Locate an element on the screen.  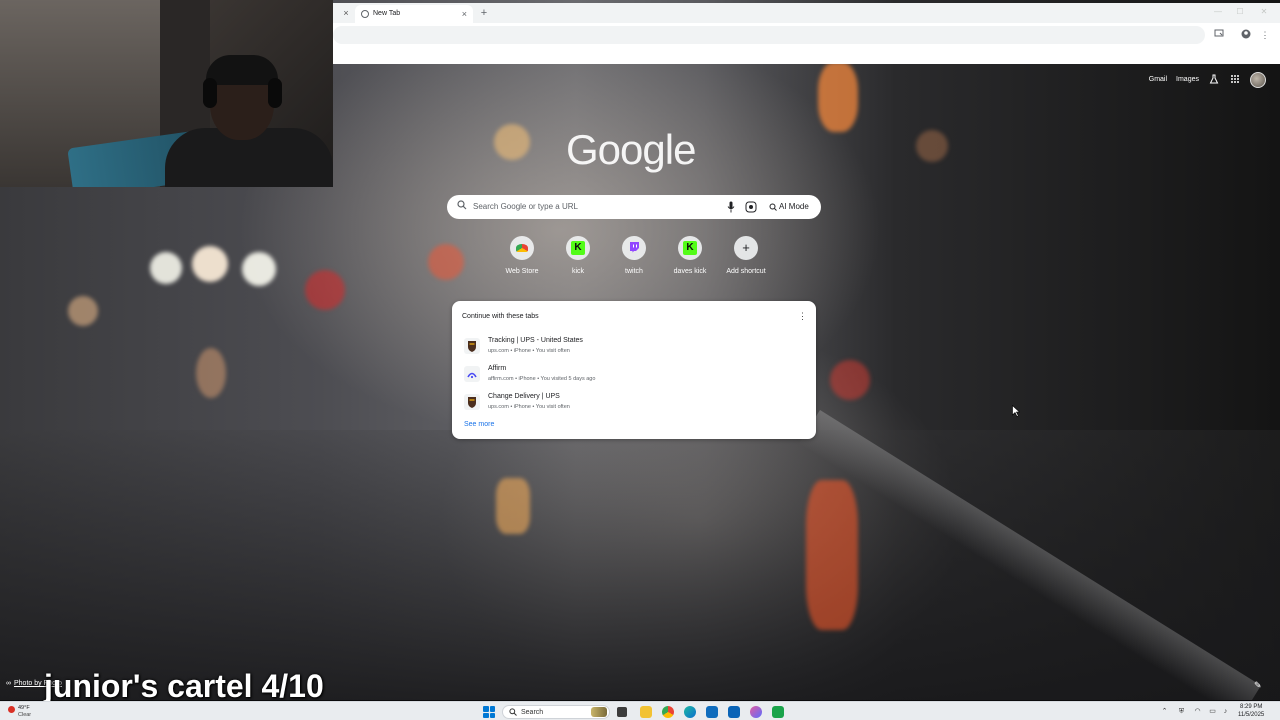
clock-time: 8:29 PM is located at coordinates (1251, 707).